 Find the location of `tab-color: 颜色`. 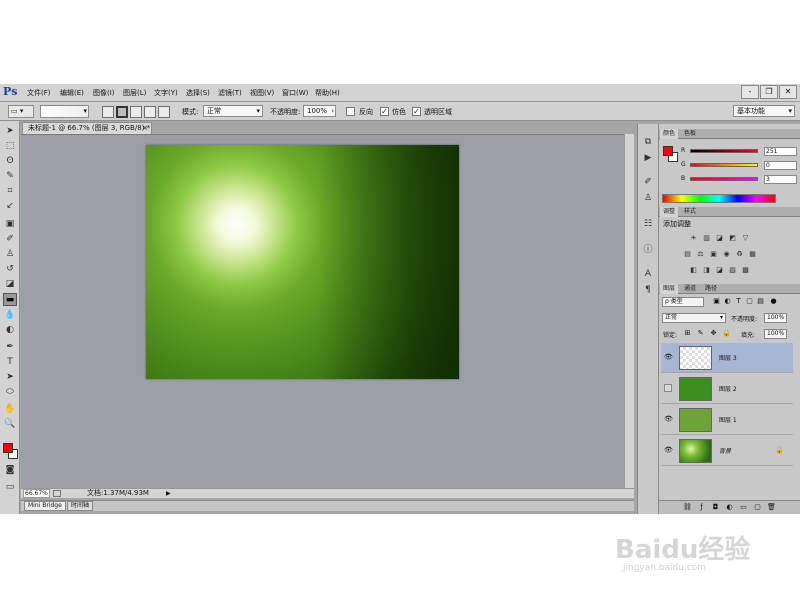

tab-color: 颜色 is located at coordinates (669, 134).